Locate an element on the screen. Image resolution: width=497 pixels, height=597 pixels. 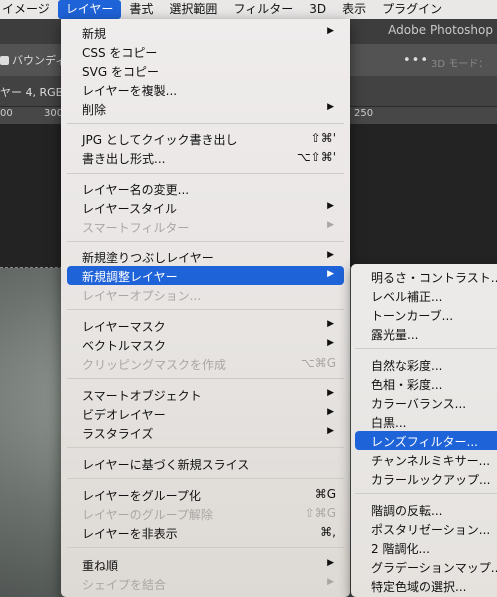
menu-image: イメージ is located at coordinates (29, 9).